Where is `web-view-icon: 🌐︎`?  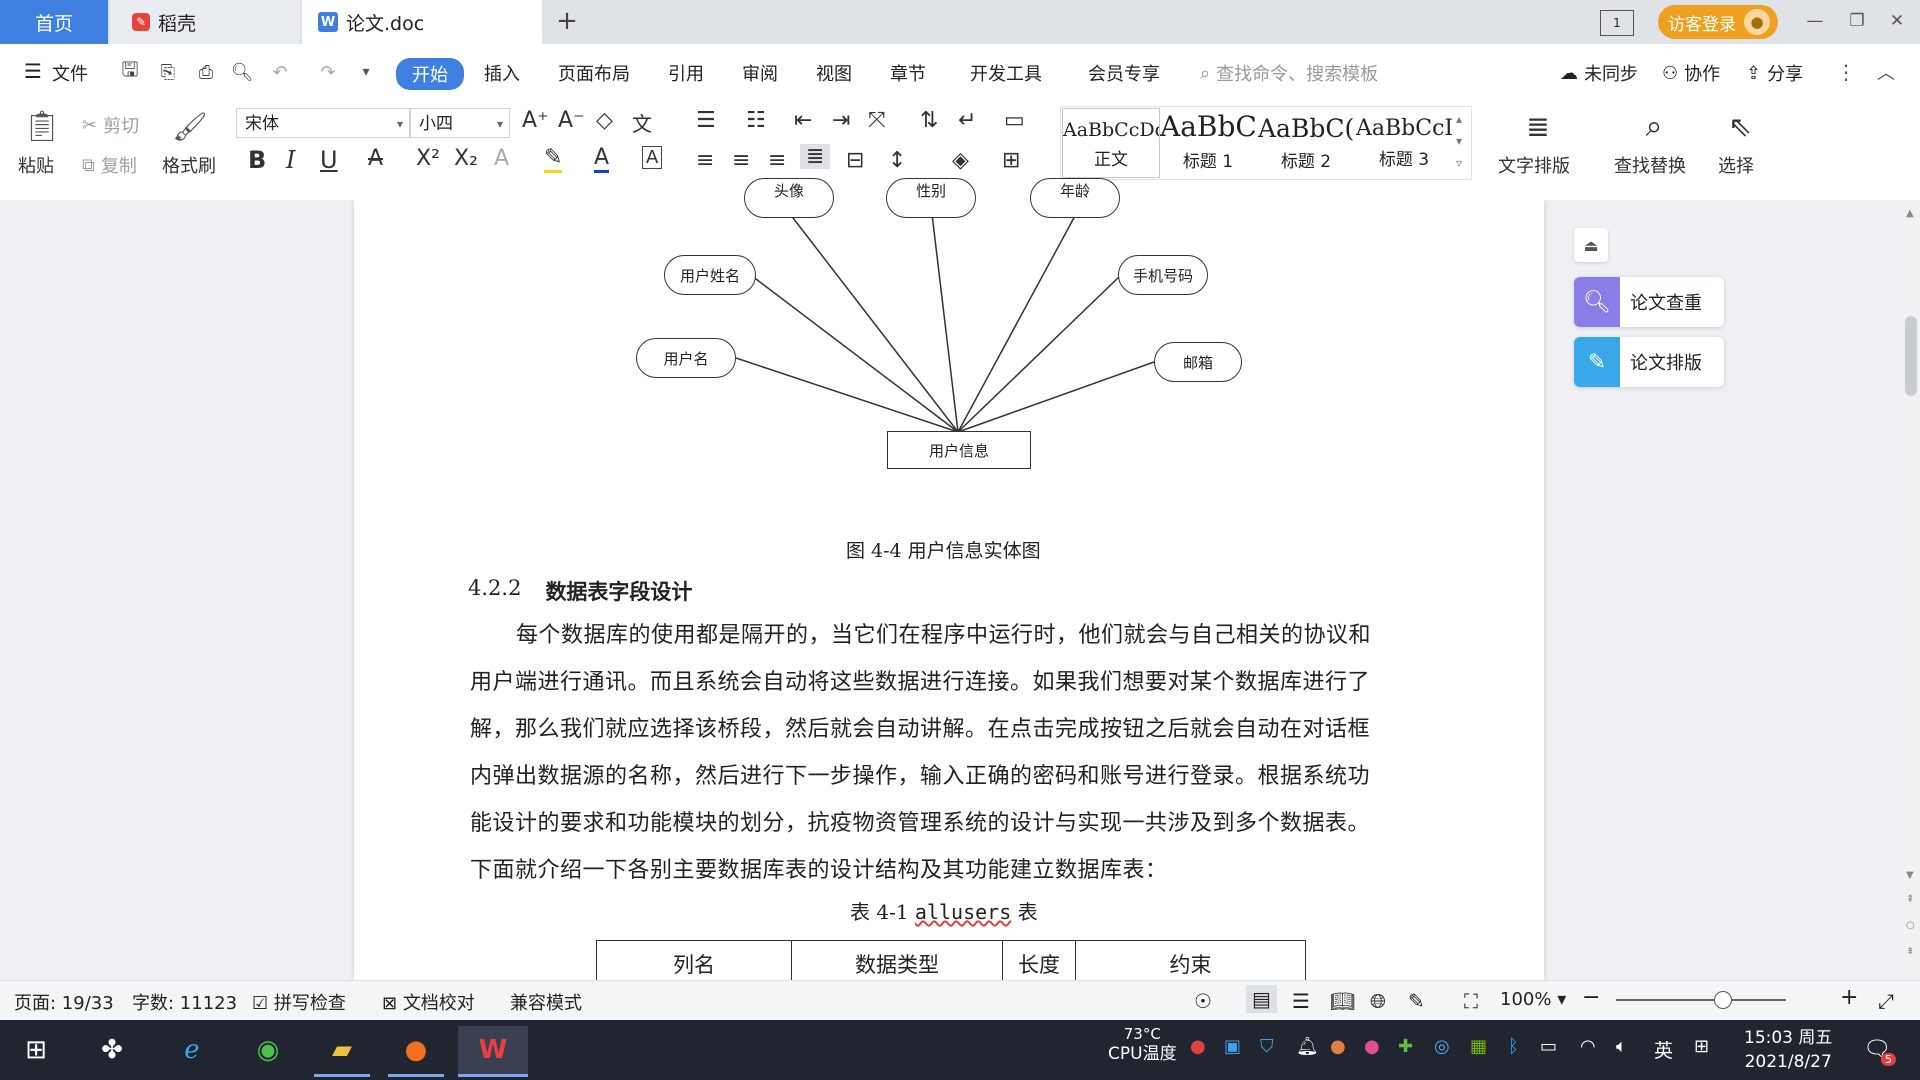
web-view-icon: 🌐︎ is located at coordinates (1378, 1001).